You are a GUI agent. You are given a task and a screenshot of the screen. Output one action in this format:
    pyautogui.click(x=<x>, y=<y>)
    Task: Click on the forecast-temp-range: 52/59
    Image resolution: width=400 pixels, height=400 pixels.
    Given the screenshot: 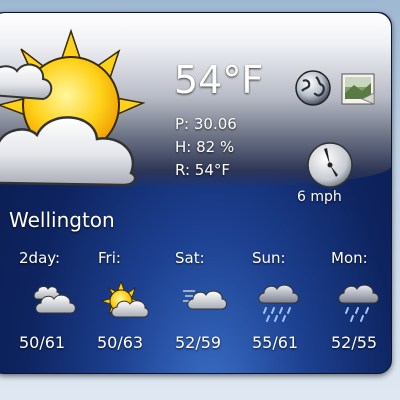 What is the action you would take?
    pyautogui.click(x=198, y=342)
    